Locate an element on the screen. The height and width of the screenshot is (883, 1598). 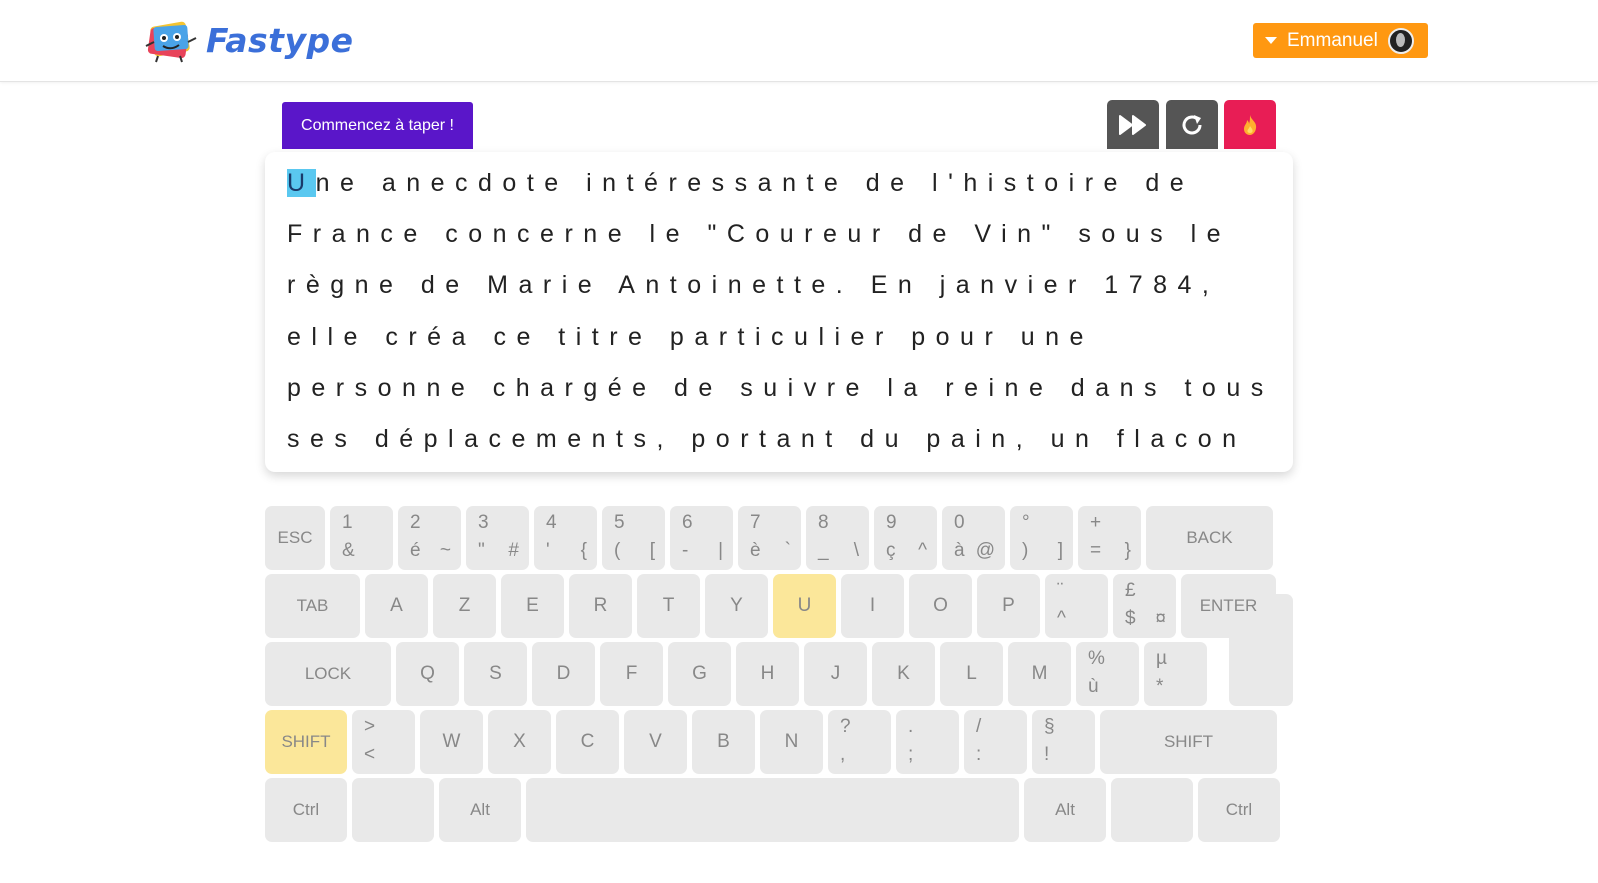
key-z: Z is located at coordinates (464, 606).